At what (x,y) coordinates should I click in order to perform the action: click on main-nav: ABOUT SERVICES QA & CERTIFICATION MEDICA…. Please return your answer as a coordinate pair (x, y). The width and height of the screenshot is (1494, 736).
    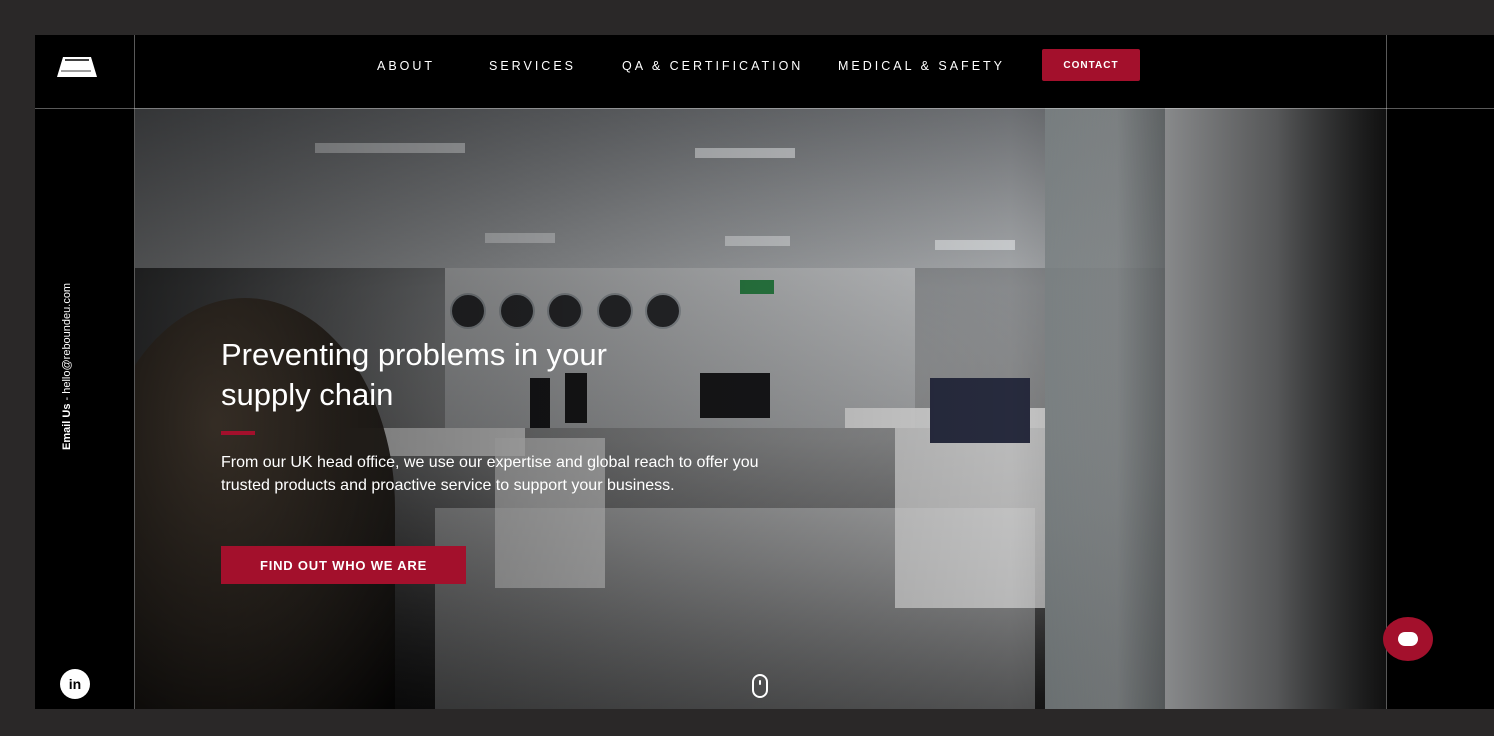
    Looking at the image, I should click on (760, 71).